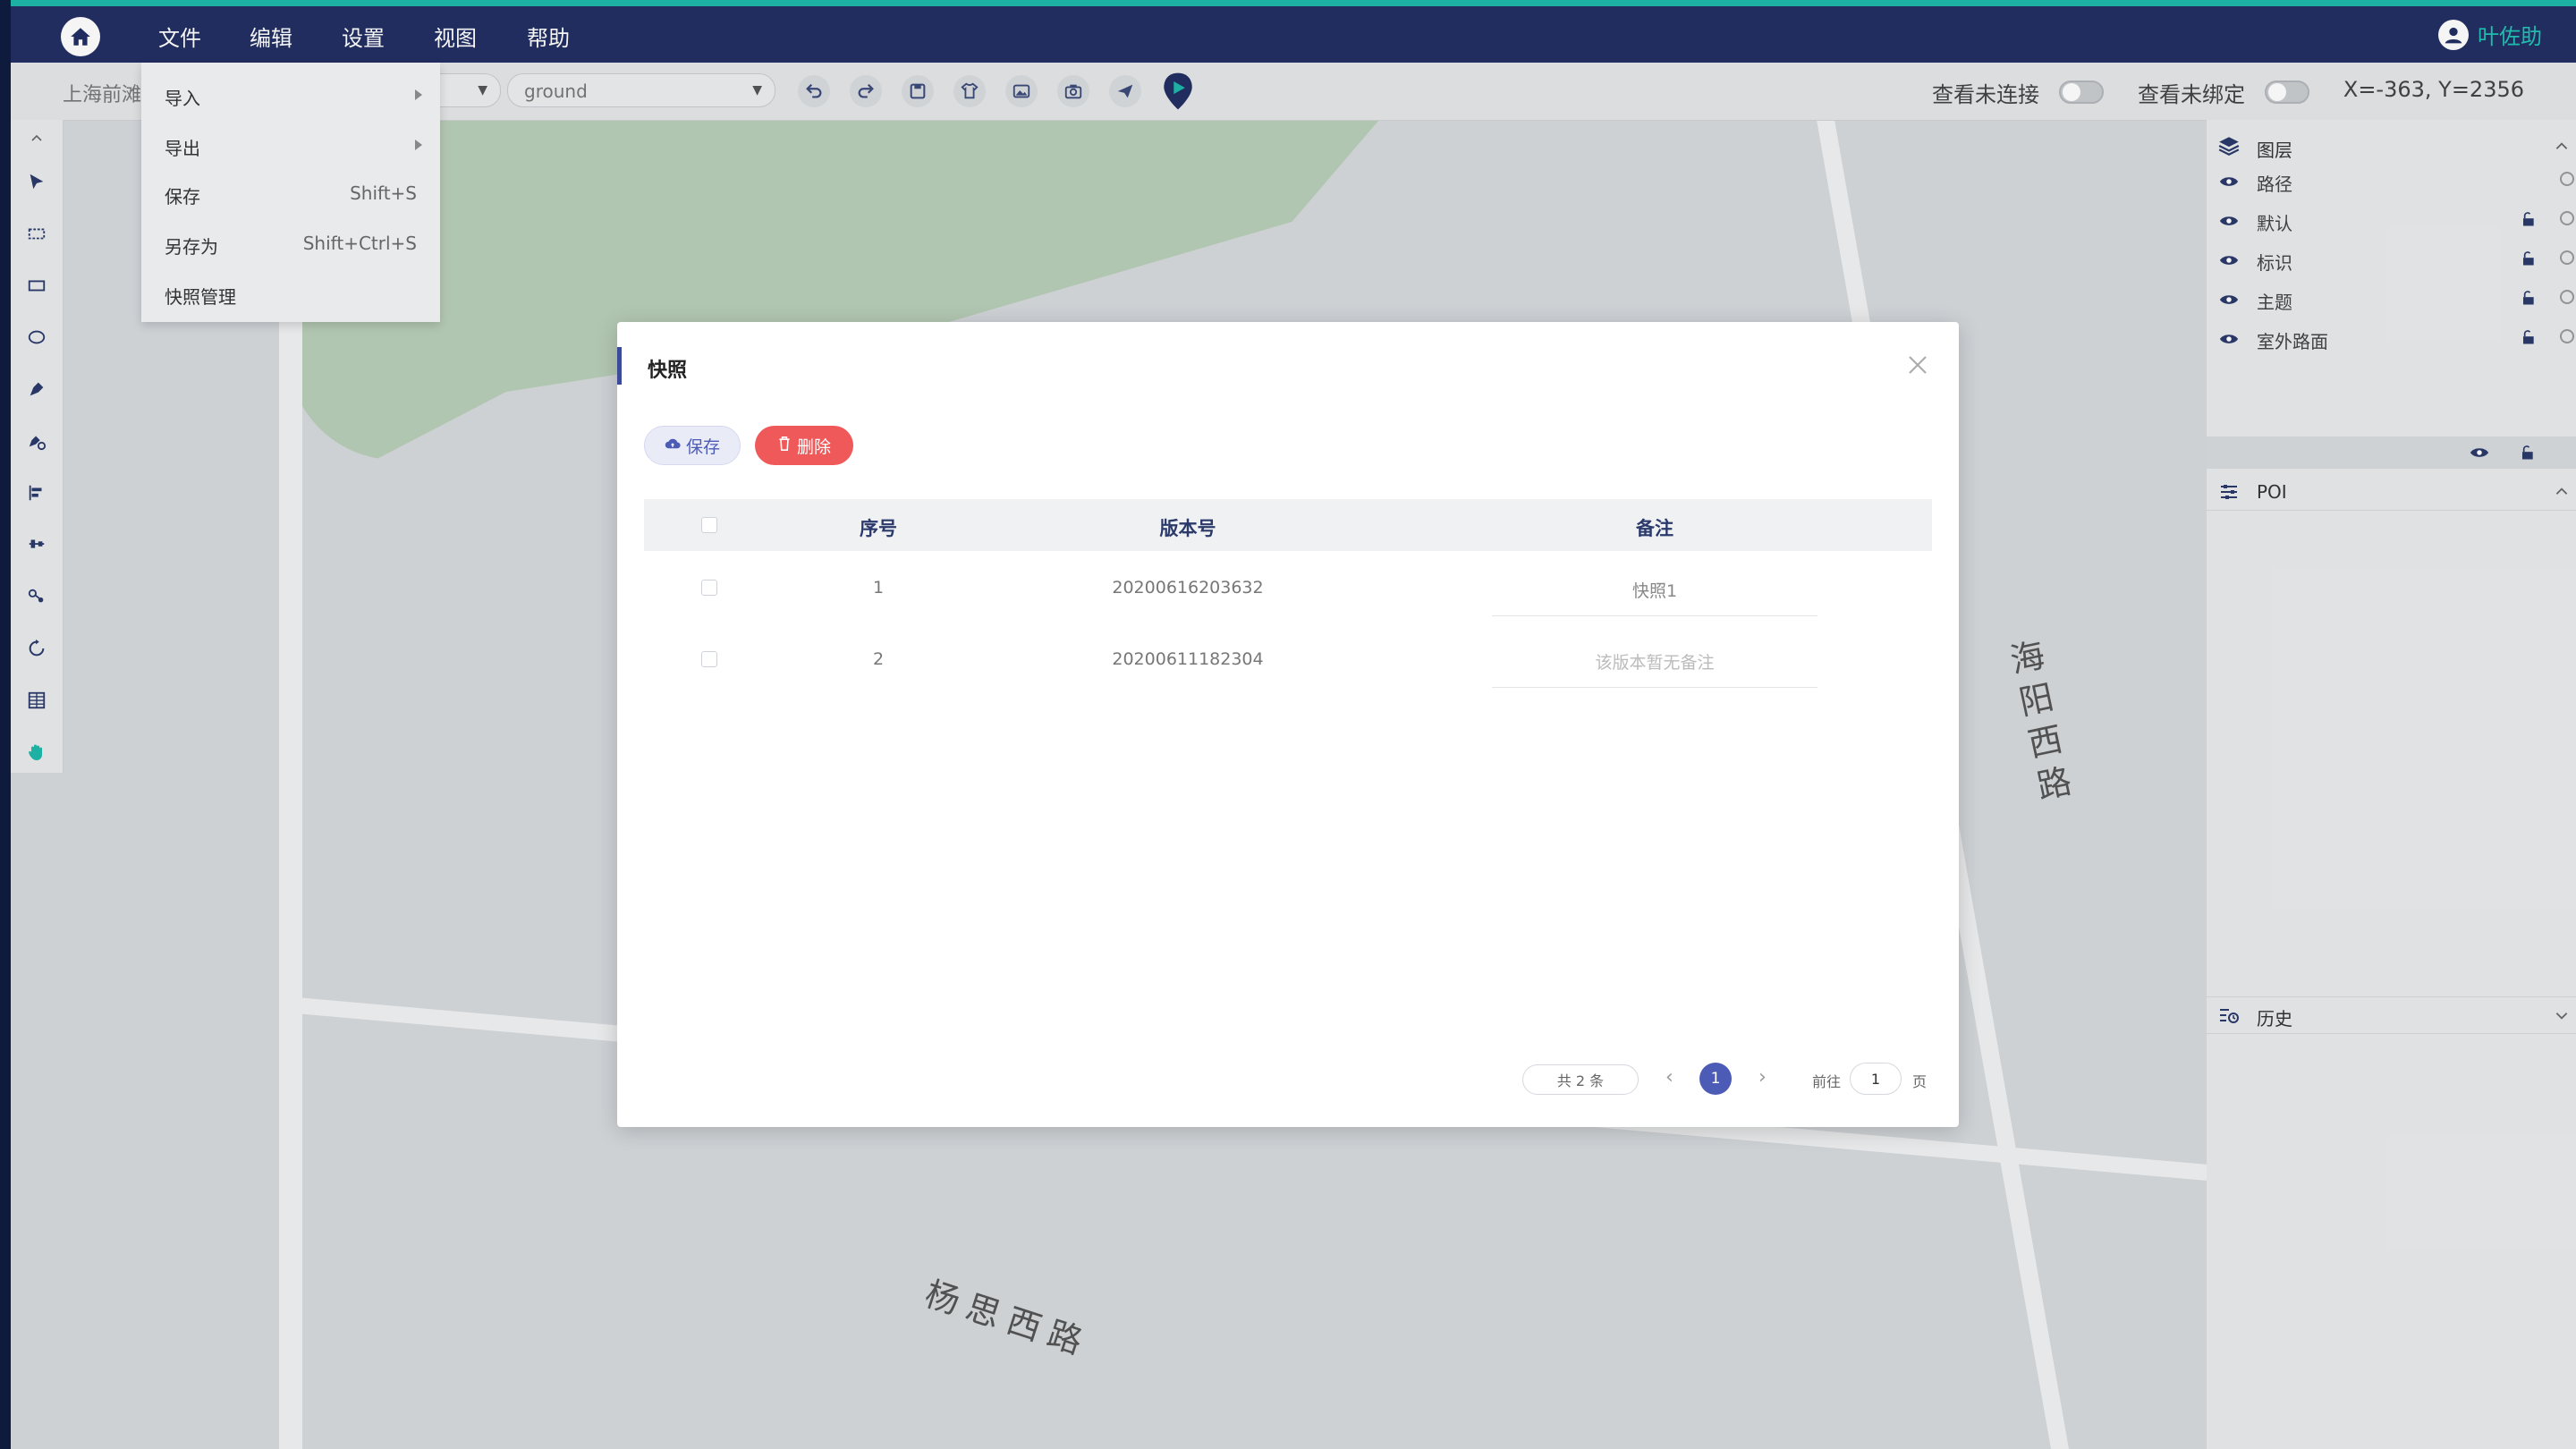 The image size is (2576, 1449). What do you see at coordinates (200, 297) in the screenshot?
I see `menu-item-label: 快照管理` at bounding box center [200, 297].